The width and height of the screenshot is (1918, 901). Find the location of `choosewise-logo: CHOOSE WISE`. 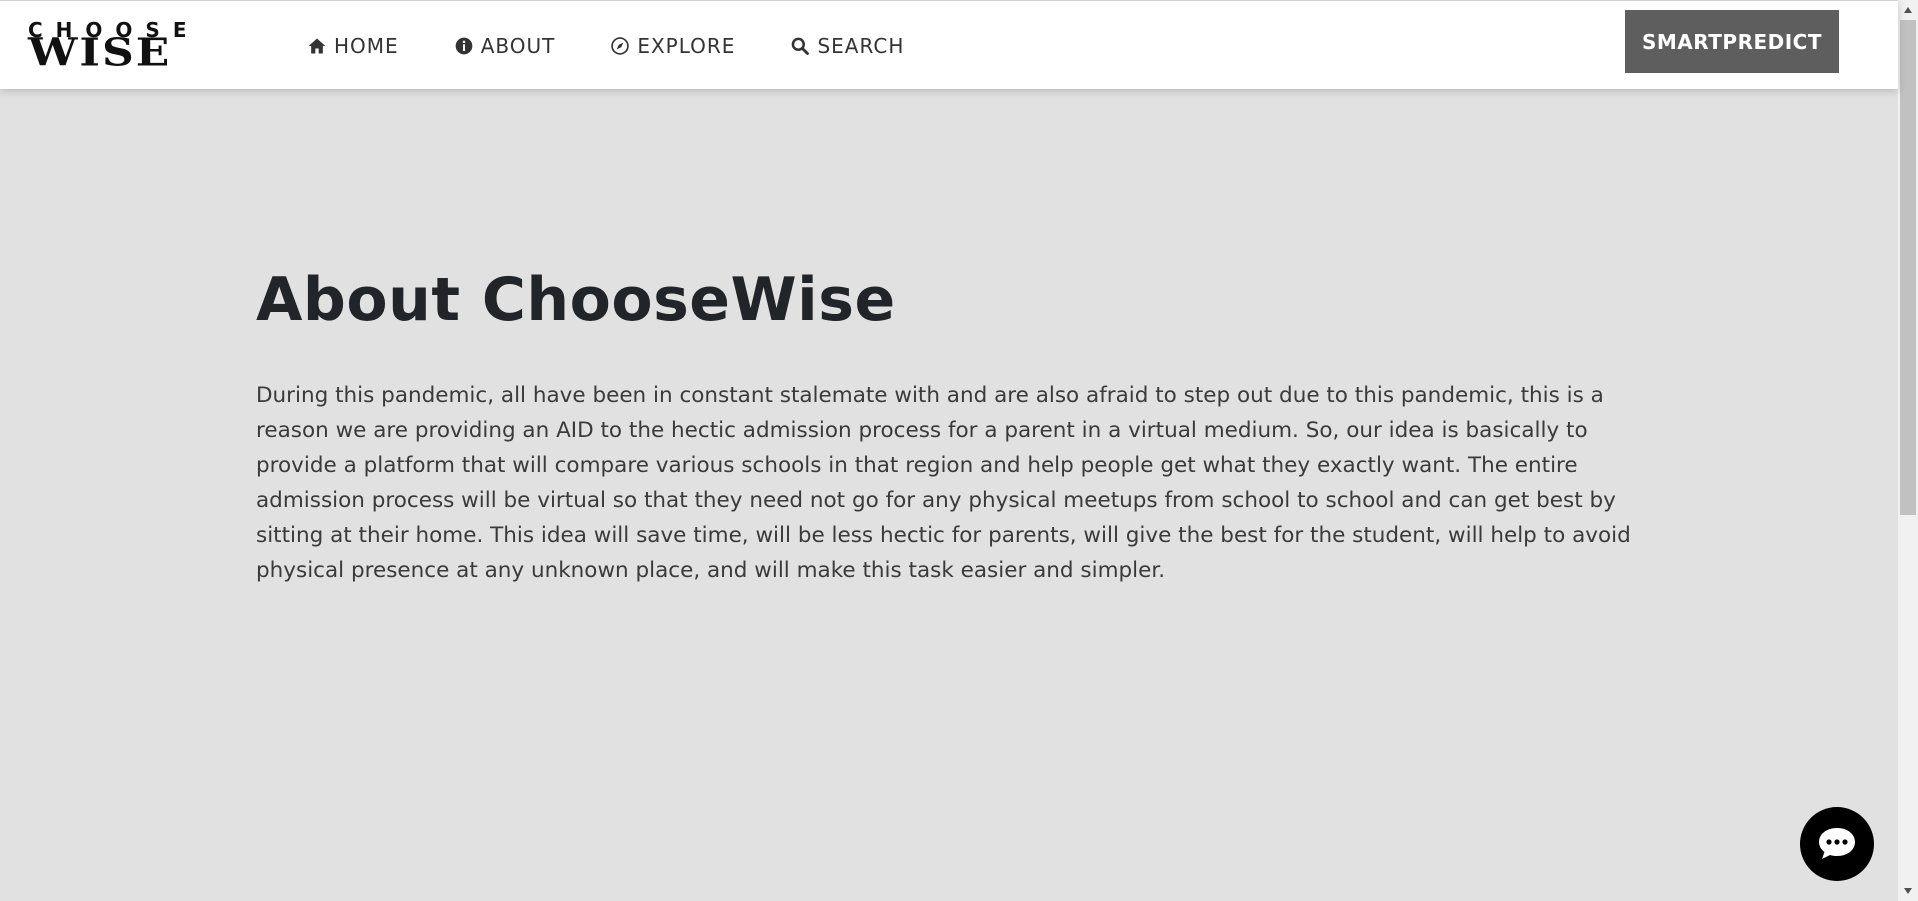

choosewise-logo: CHOOSE WISE is located at coordinates (134, 48).